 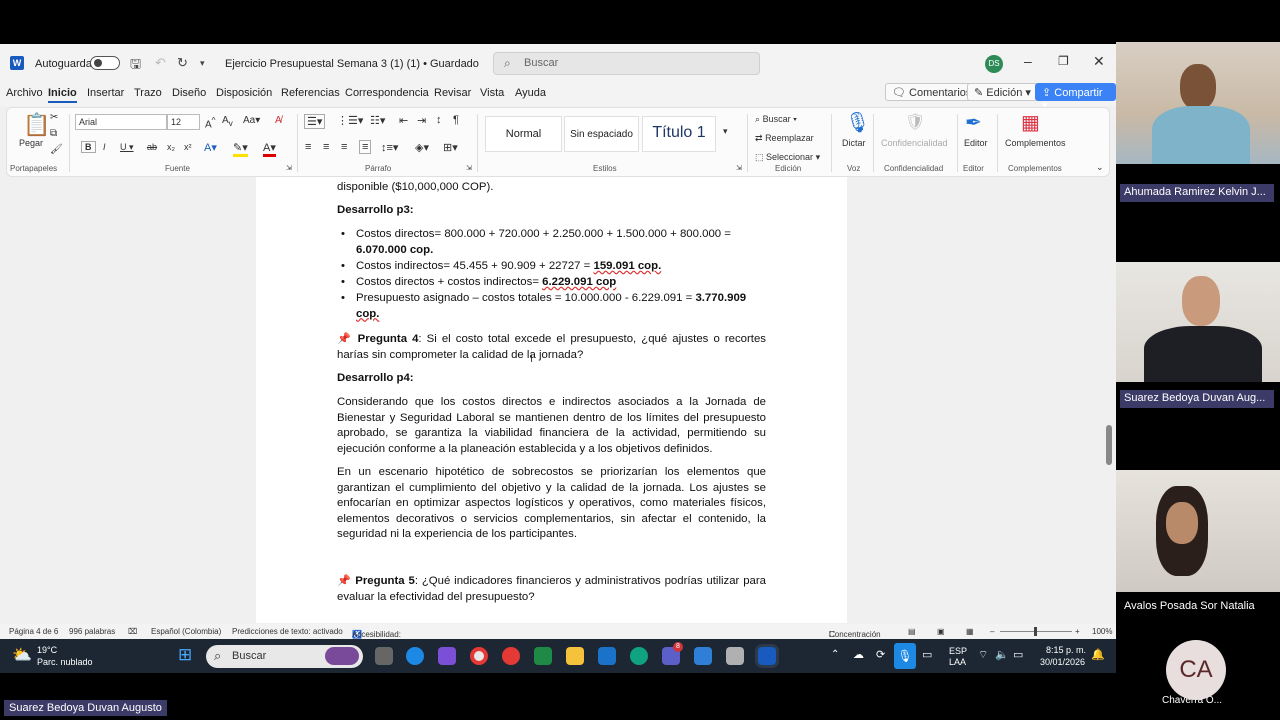 I want to click on weather-icon: ⛅, so click(x=22, y=655).